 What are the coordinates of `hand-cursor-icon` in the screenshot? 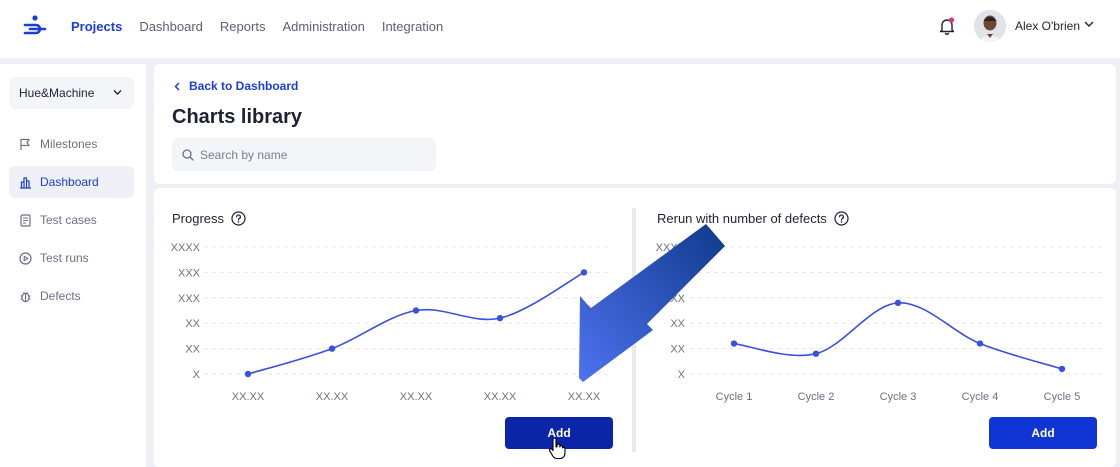 It's located at (557, 449).